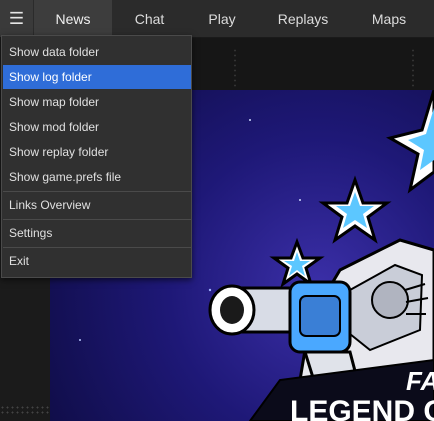 The image size is (434, 421). I want to click on tab-news: News, so click(73, 18).